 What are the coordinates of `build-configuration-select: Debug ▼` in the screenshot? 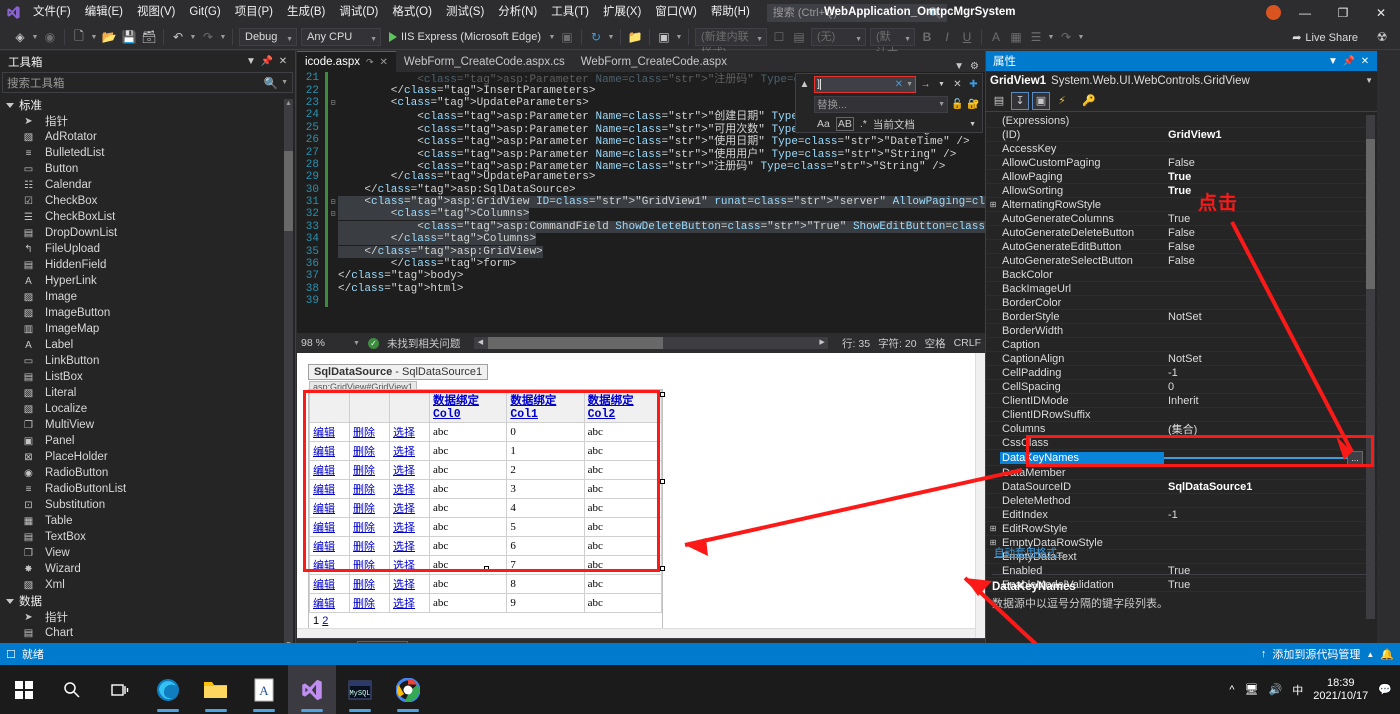 It's located at (268, 37).